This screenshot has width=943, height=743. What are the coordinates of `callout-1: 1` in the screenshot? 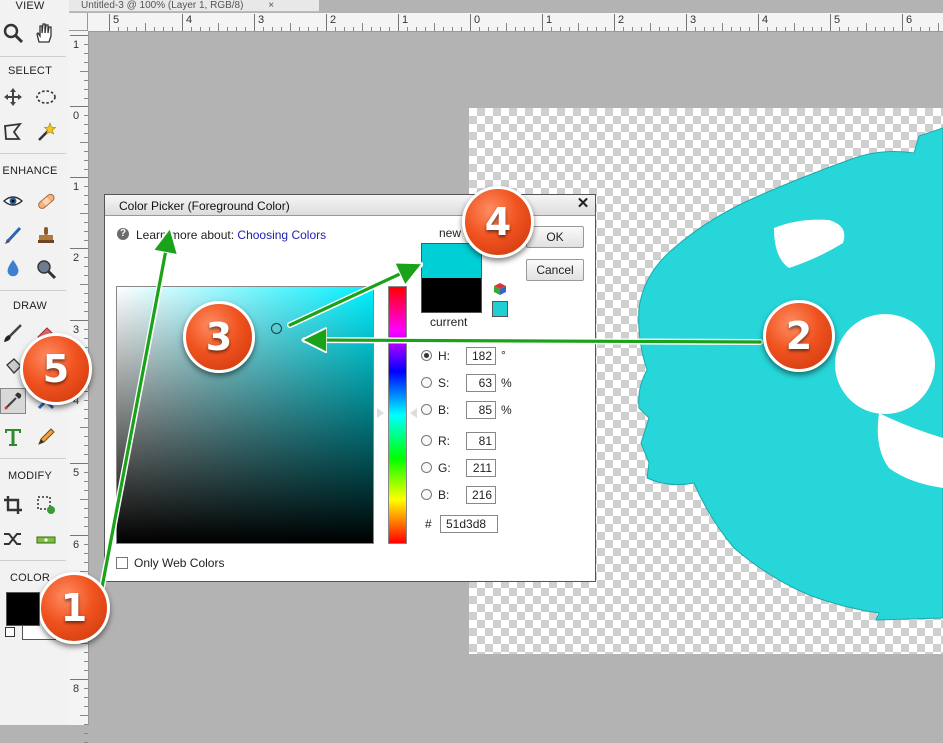 It's located at (74, 608).